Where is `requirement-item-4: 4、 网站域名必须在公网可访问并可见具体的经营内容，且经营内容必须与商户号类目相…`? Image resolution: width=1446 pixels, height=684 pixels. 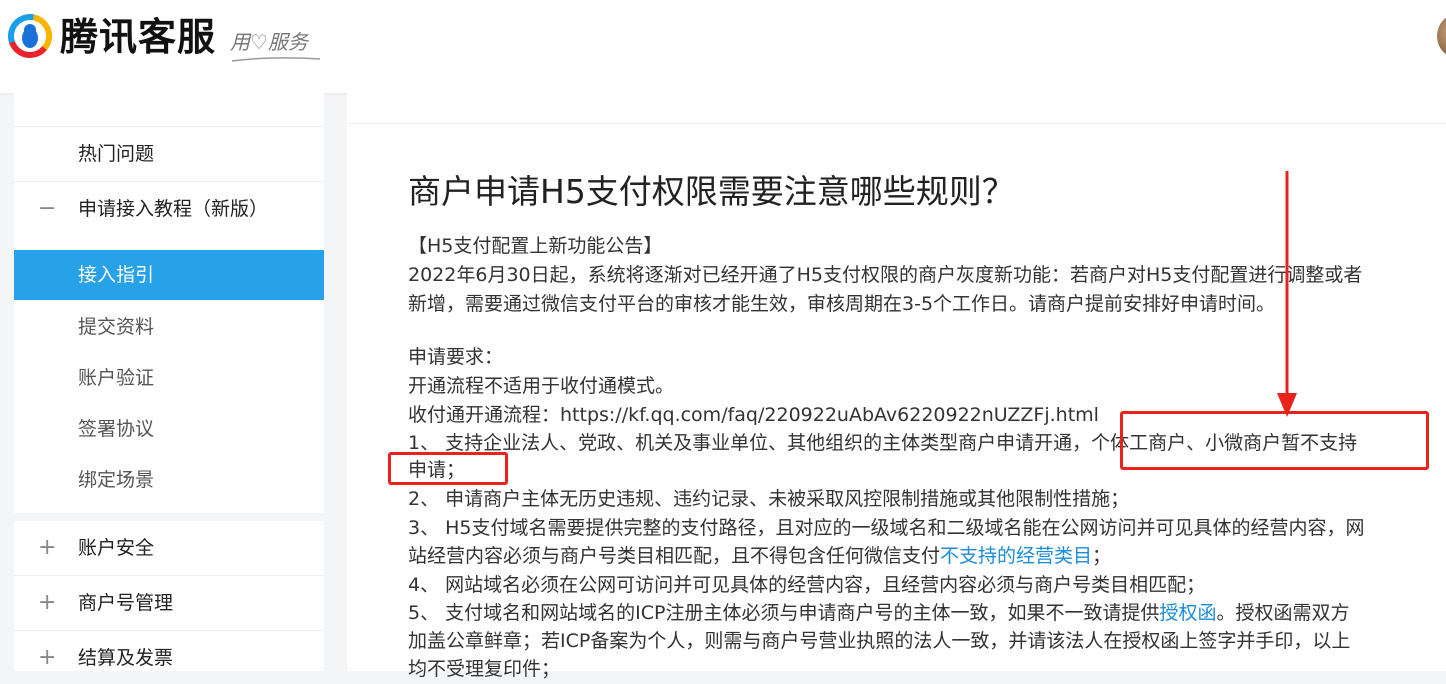
requirement-item-4: 4、 网站域名必须在公网可访问并可见具体的经营内容，且经营内容必须与商户号类目相… is located at coordinates (807, 585).